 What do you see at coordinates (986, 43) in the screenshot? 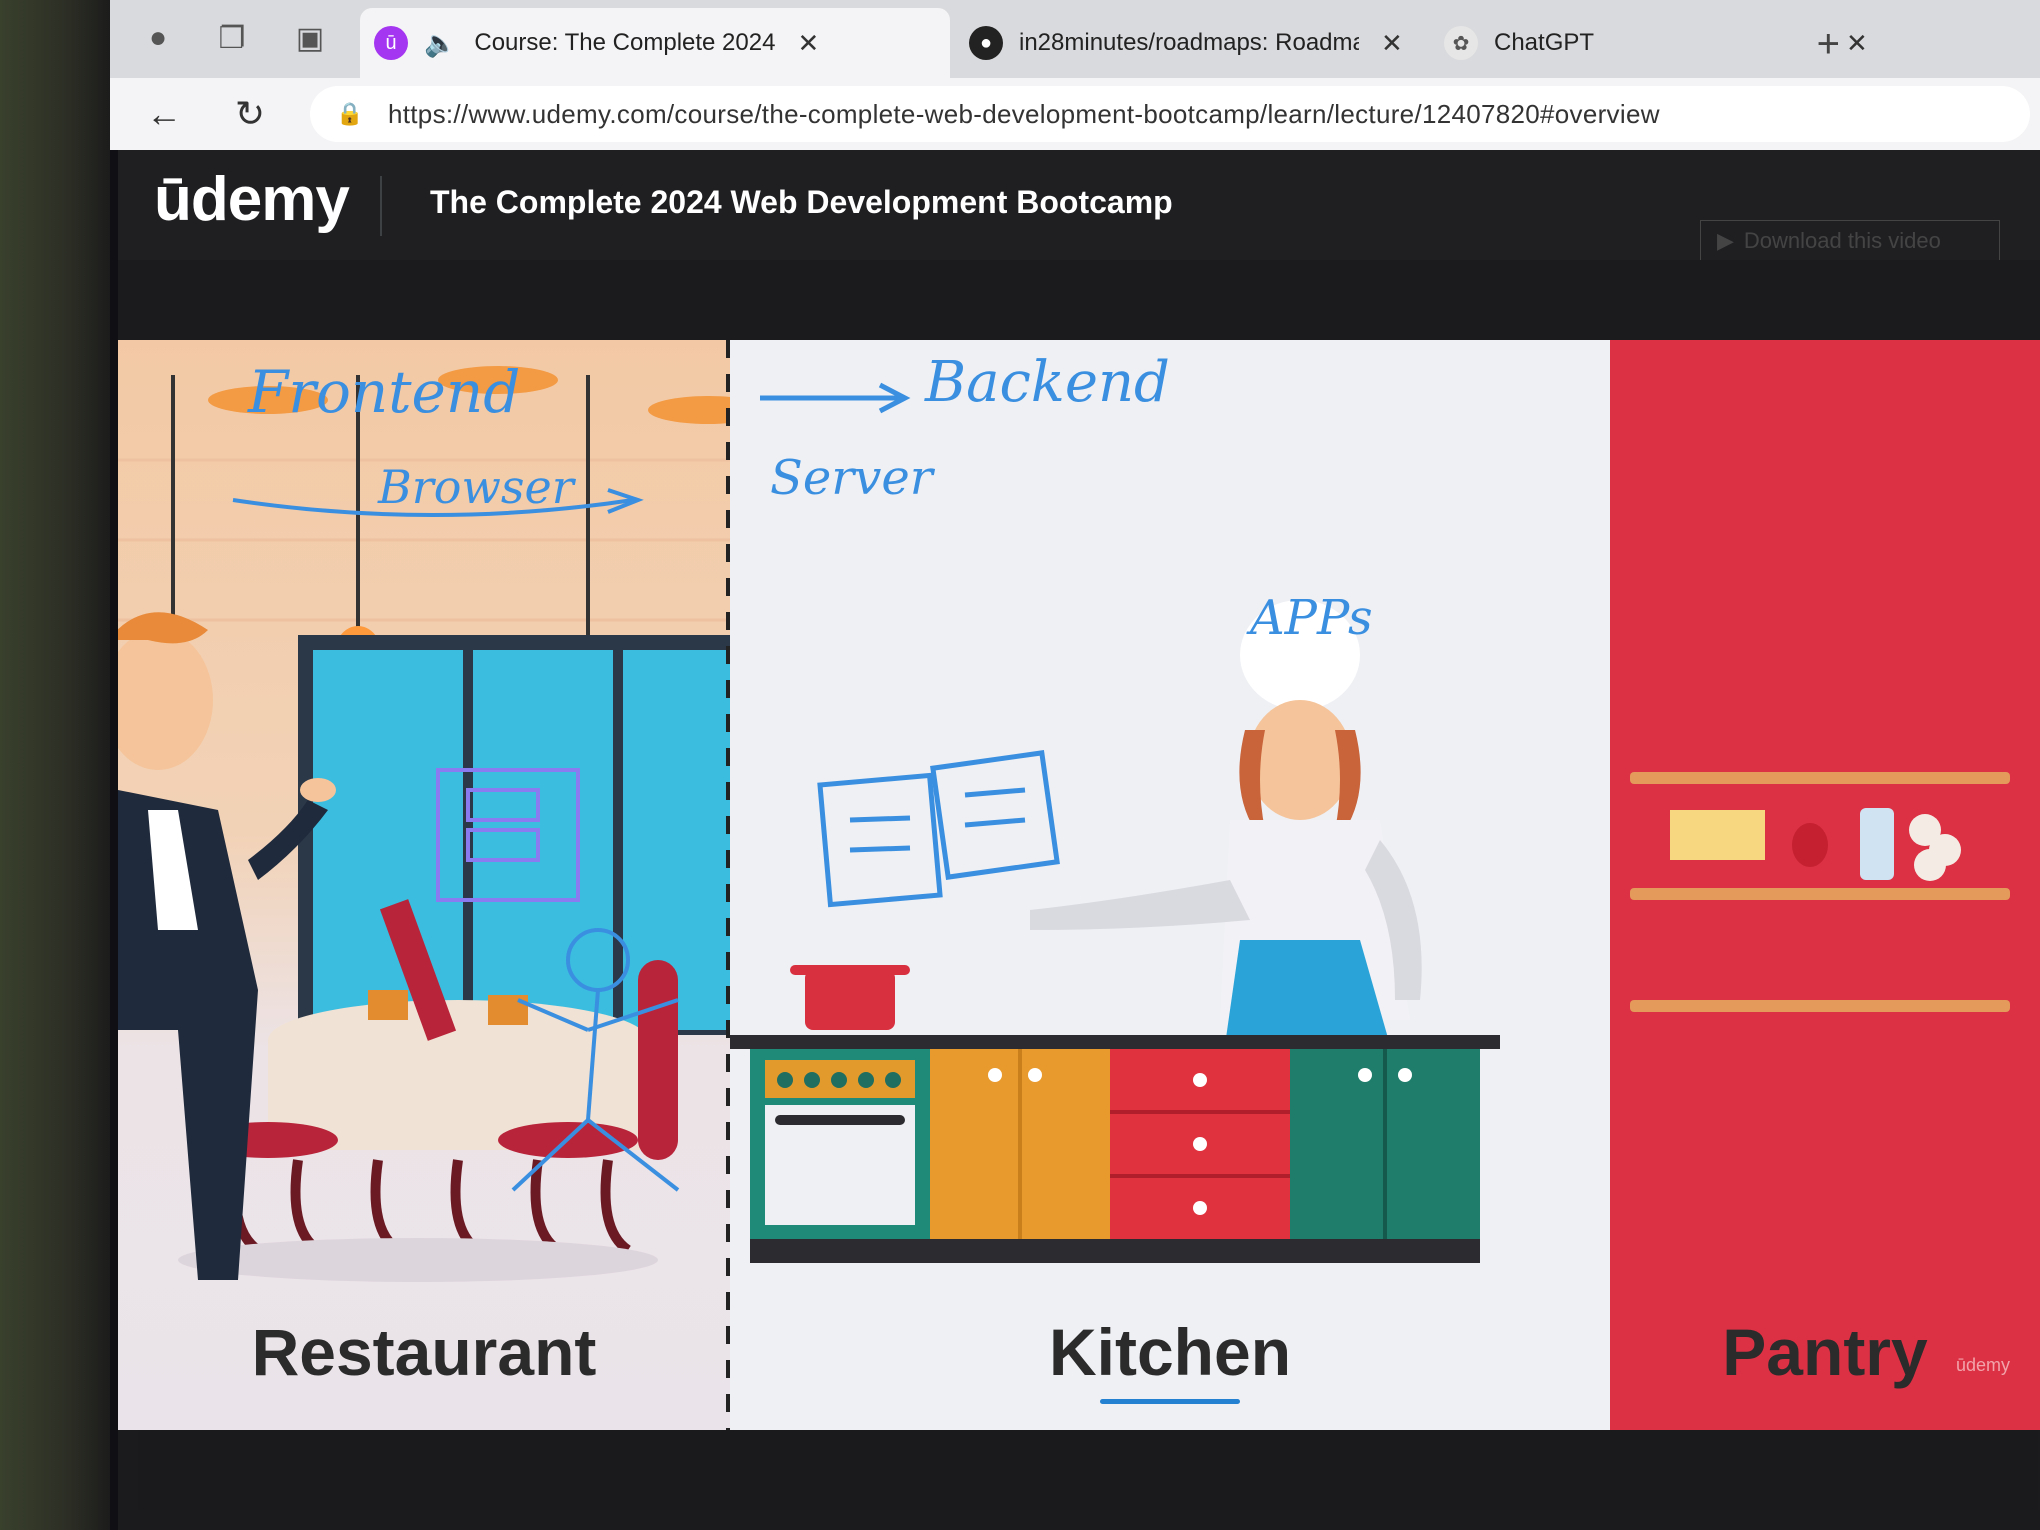
I see `github-icon: ●` at bounding box center [986, 43].